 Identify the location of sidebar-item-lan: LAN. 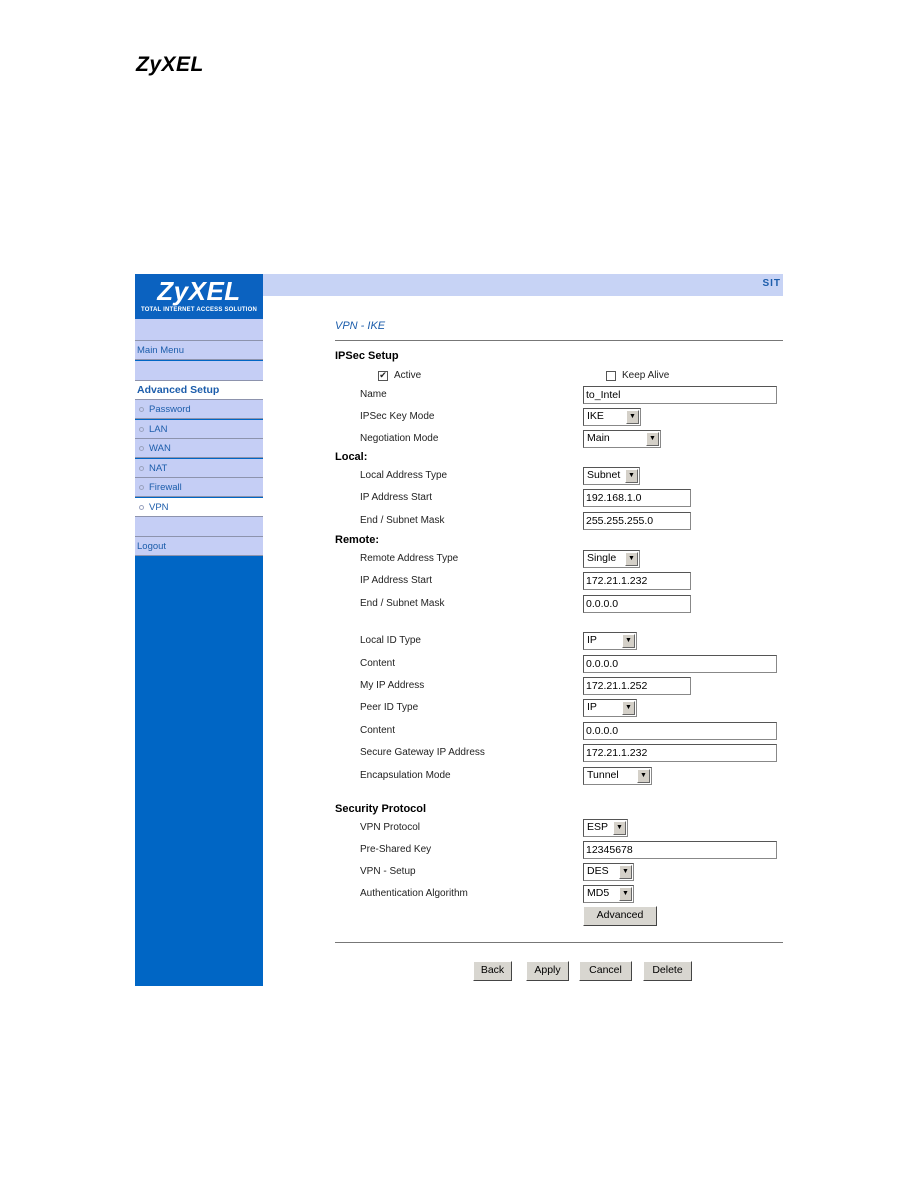
(199, 429).